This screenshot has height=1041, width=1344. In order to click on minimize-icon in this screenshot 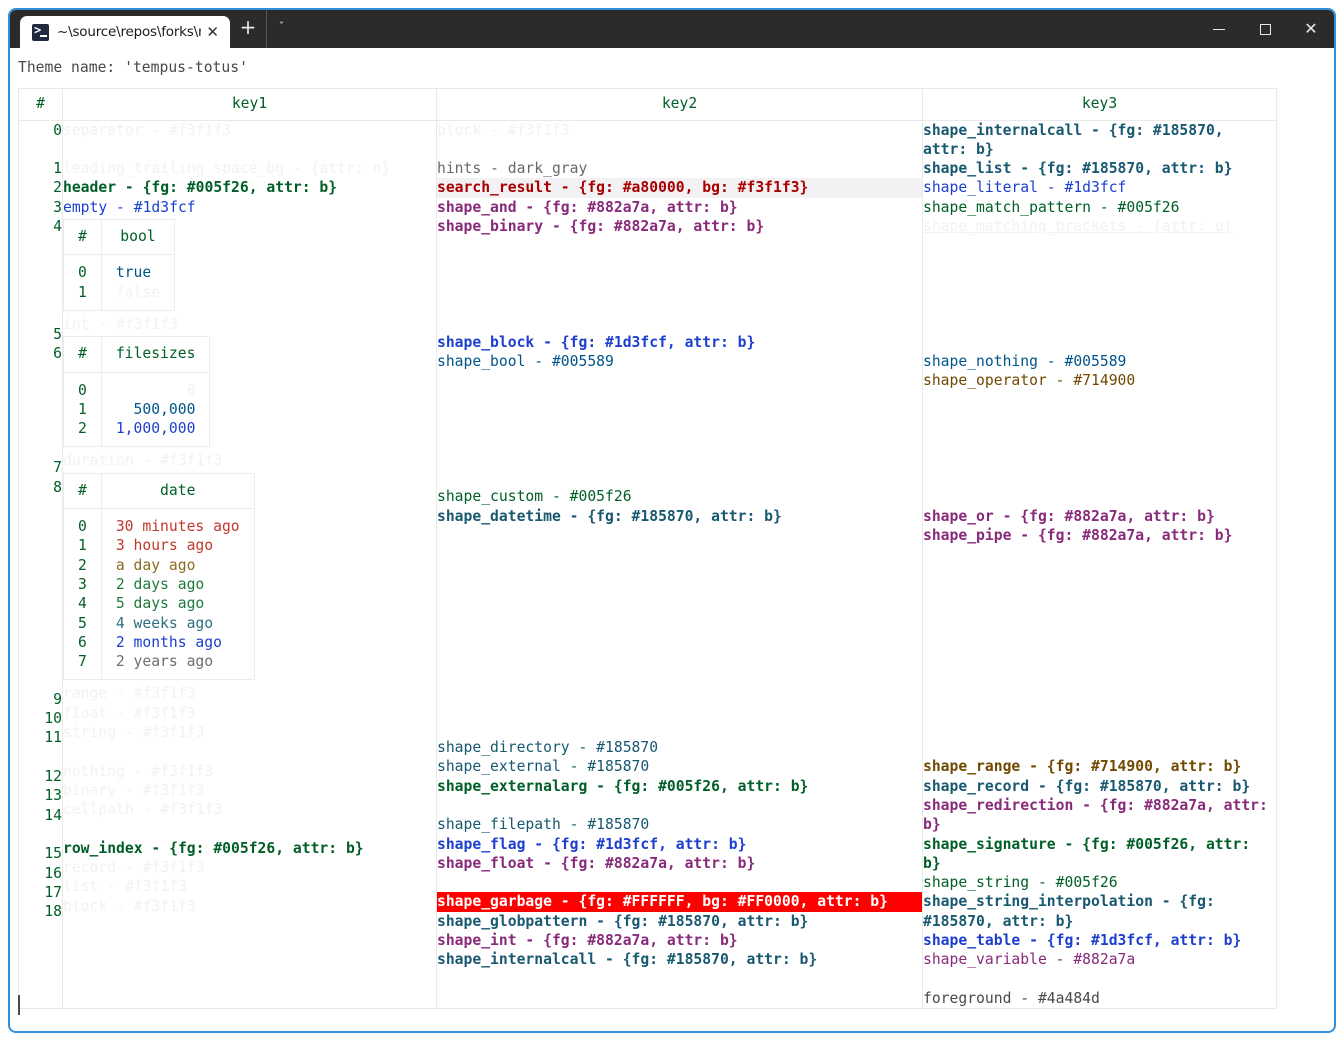, I will do `click(1219, 29)`.